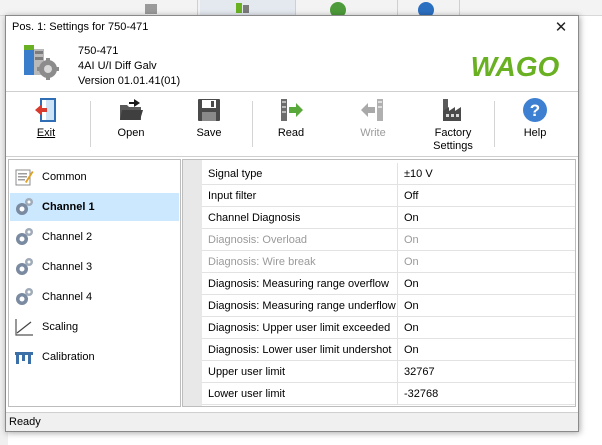  What do you see at coordinates (421, 394) in the screenshot?
I see `property-value: -32768` at bounding box center [421, 394].